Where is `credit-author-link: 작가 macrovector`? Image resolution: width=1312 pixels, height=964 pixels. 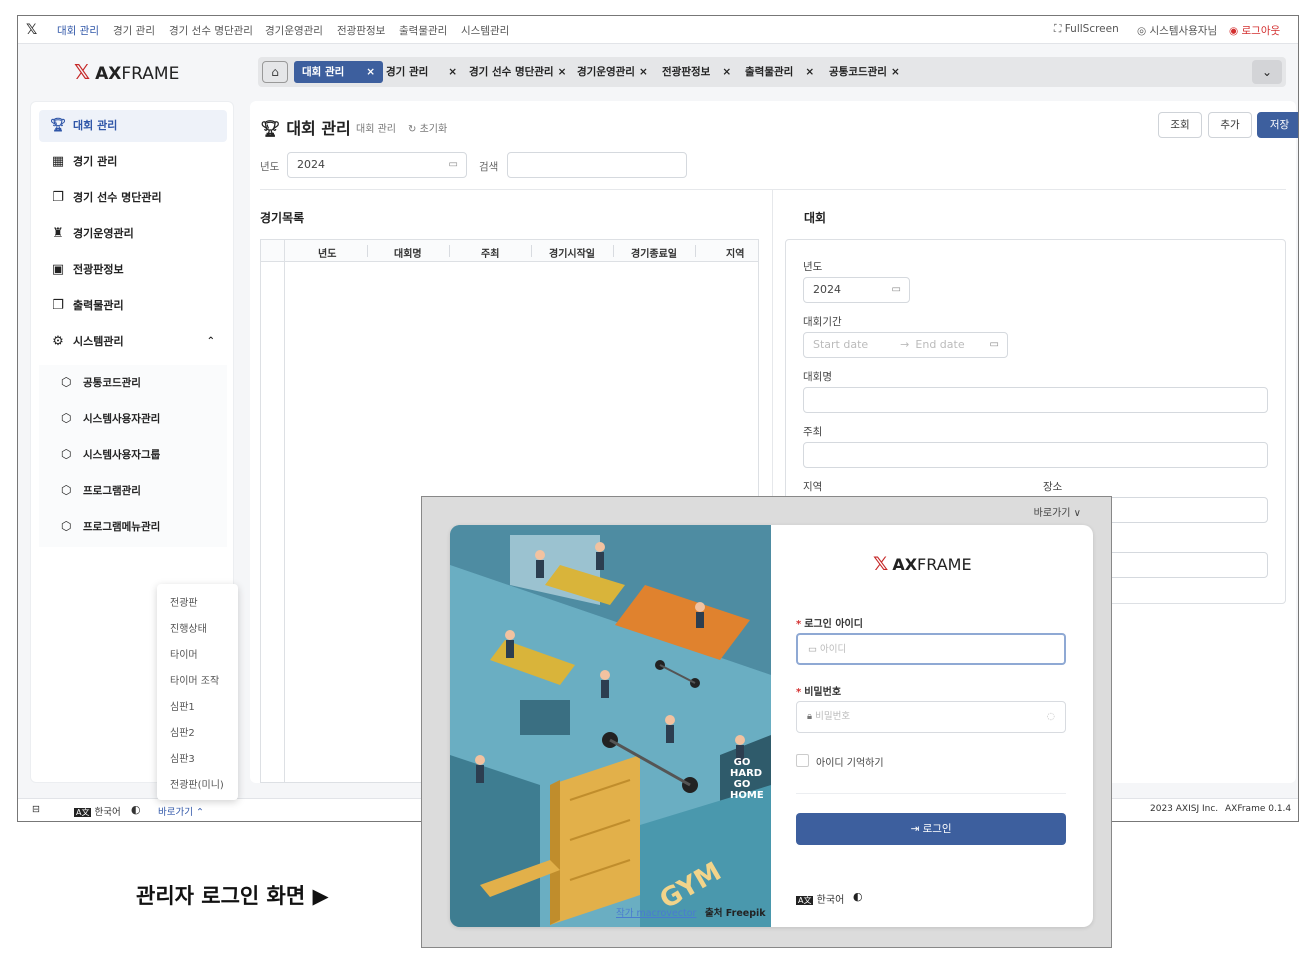 credit-author-link: 작가 macrovector is located at coordinates (656, 912).